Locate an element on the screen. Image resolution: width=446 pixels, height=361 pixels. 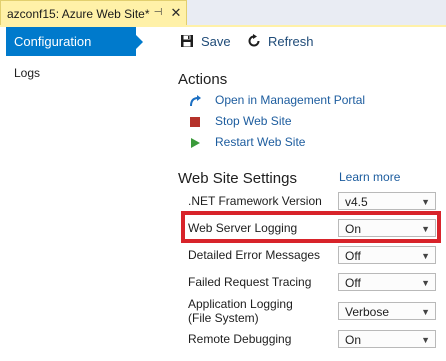
document-tab: azconf15: Azure Web Site* ⊣ ✕ is located at coordinates (93, 12).